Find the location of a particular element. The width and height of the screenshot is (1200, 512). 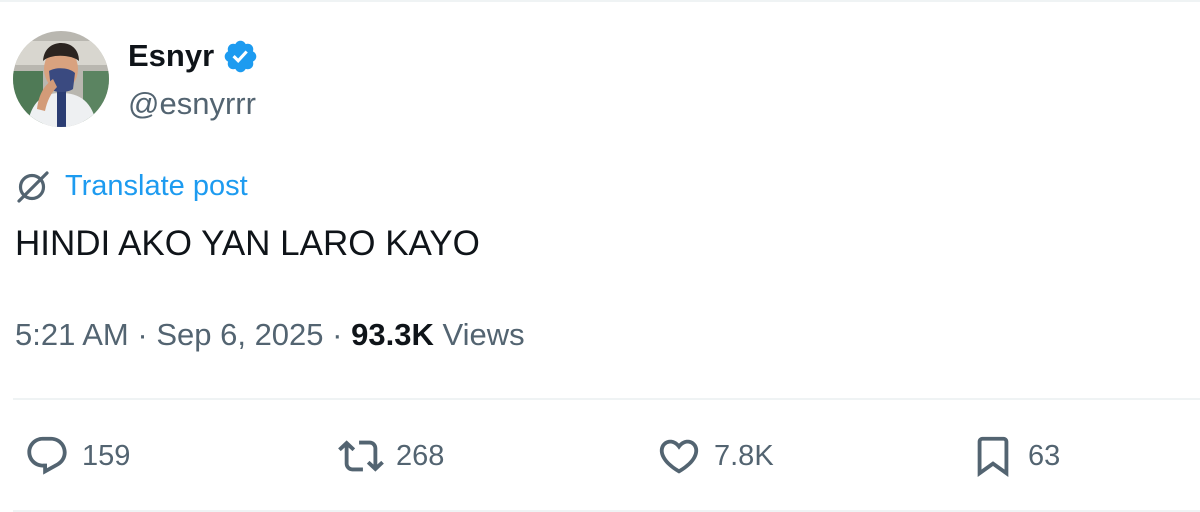

like-count: 7.8K is located at coordinates (744, 456).